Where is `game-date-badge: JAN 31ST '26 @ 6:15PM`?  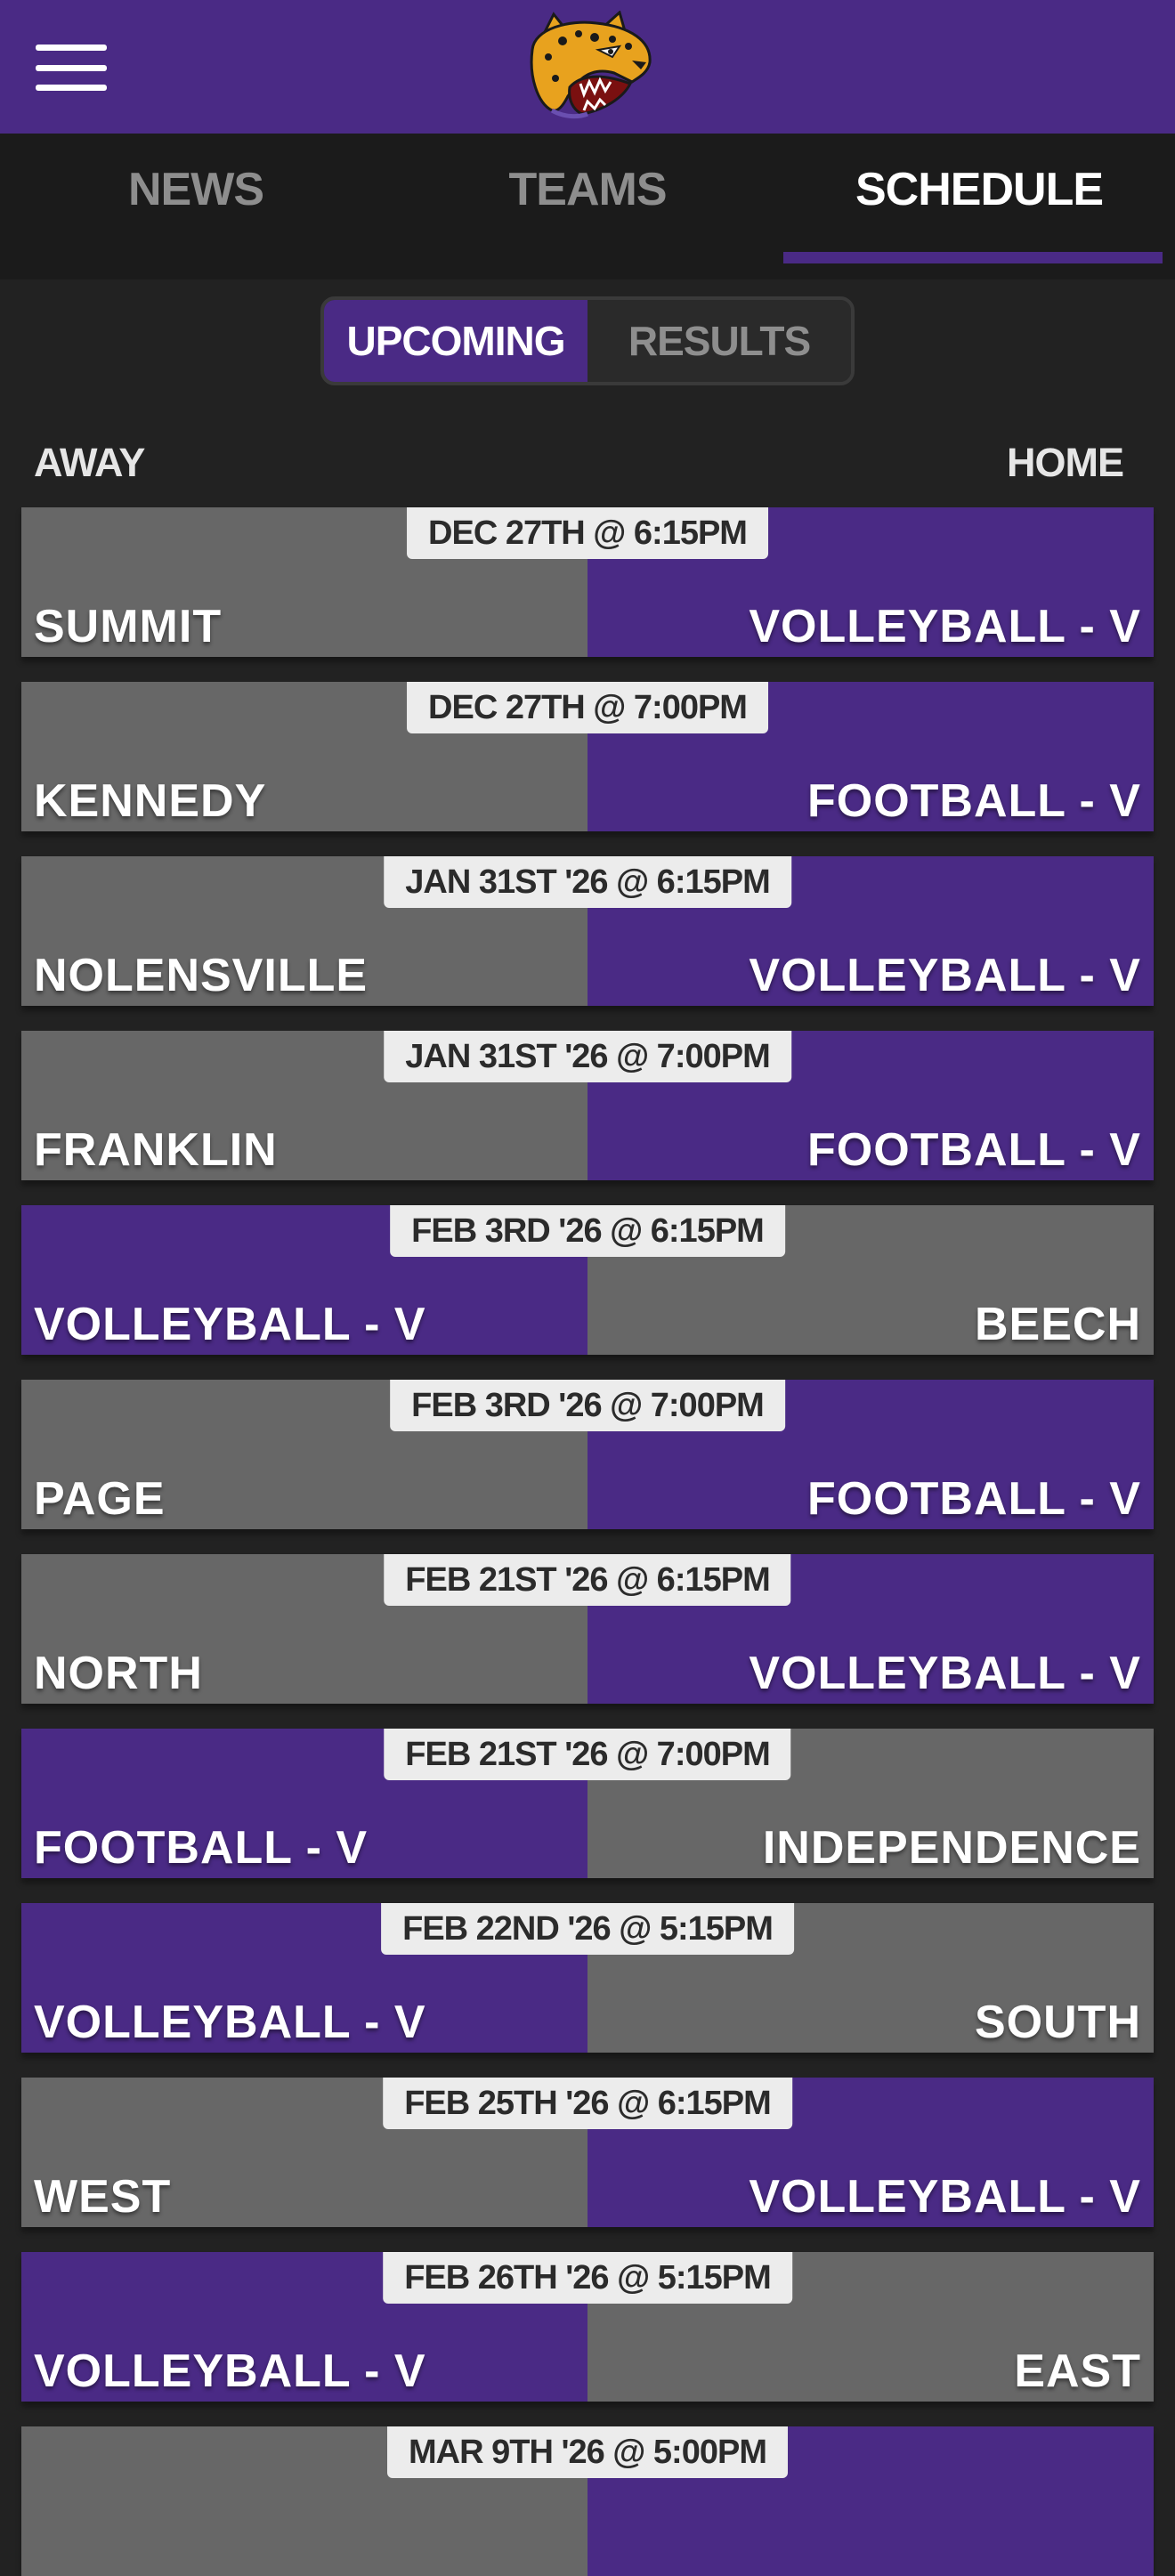
game-date-badge: JAN 31ST '26 @ 6:15PM is located at coordinates (587, 882).